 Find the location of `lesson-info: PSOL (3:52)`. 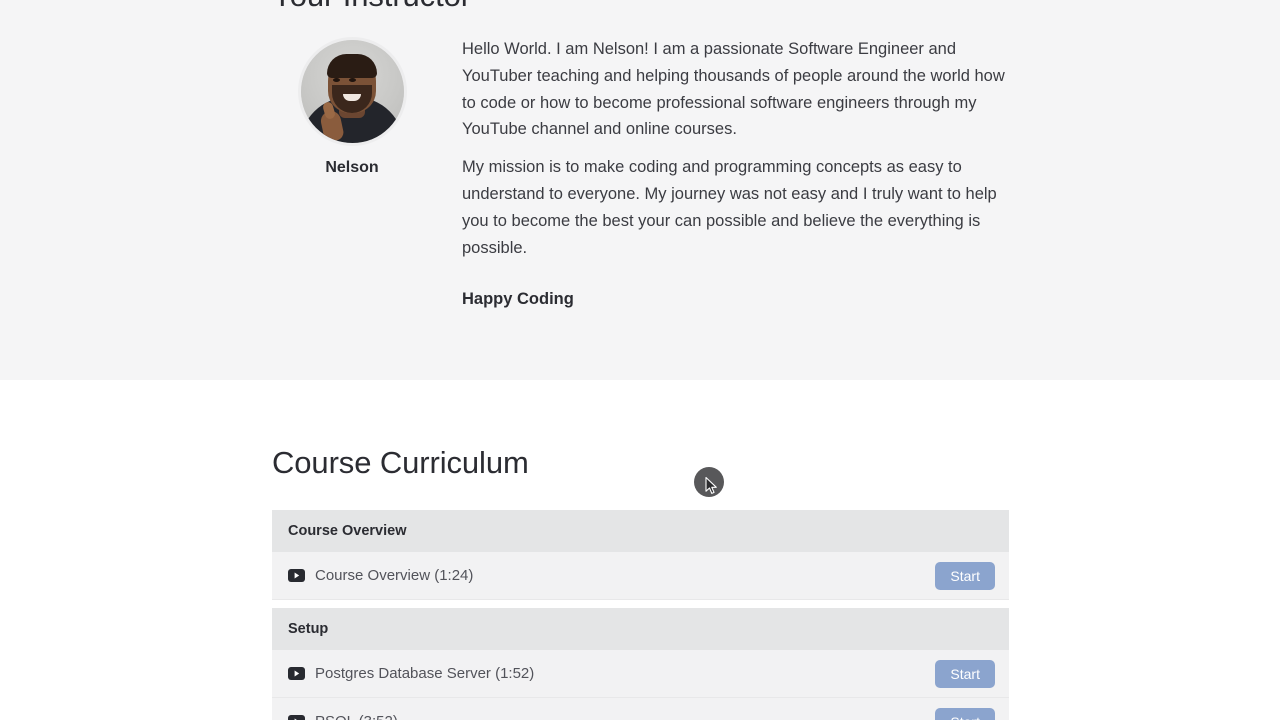

lesson-info: PSOL (3:52) is located at coordinates (343, 716).